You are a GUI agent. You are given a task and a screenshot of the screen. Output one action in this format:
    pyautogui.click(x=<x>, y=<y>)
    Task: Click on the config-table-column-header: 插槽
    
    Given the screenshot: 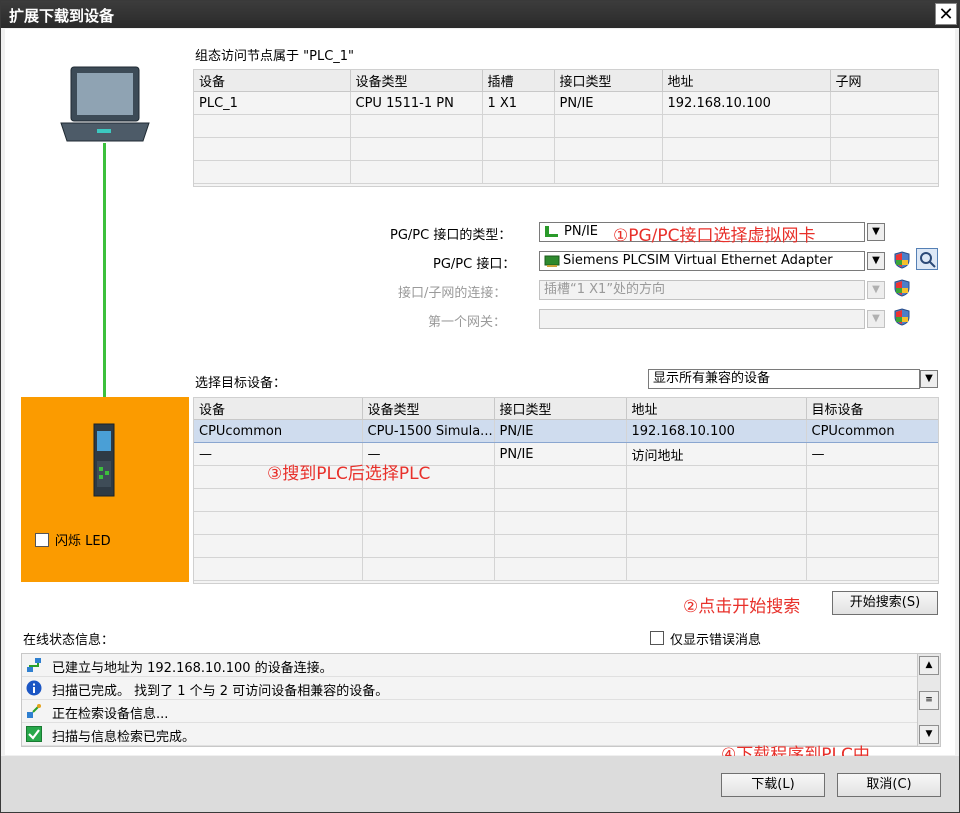 What is the action you would take?
    pyautogui.click(x=518, y=81)
    